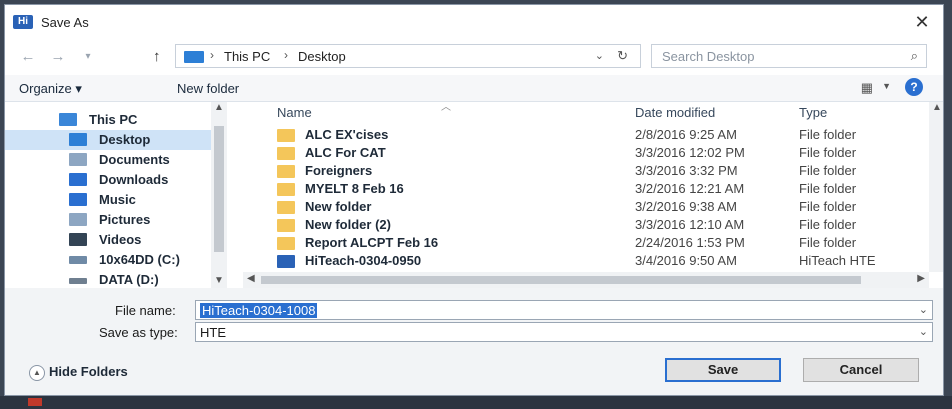 The height and width of the screenshot is (409, 952). Describe the element at coordinates (914, 87) in the screenshot. I see `help-icon: ?` at that location.